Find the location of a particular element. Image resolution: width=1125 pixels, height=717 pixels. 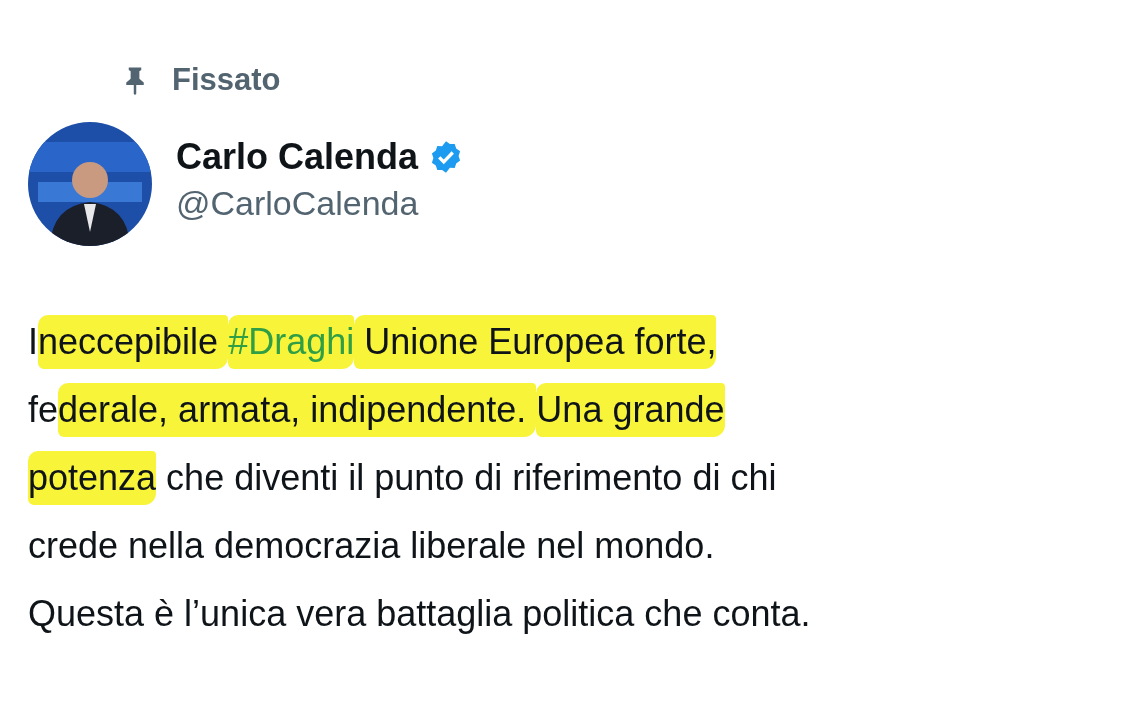

author-name: Carlo Calenda is located at coordinates (297, 156).